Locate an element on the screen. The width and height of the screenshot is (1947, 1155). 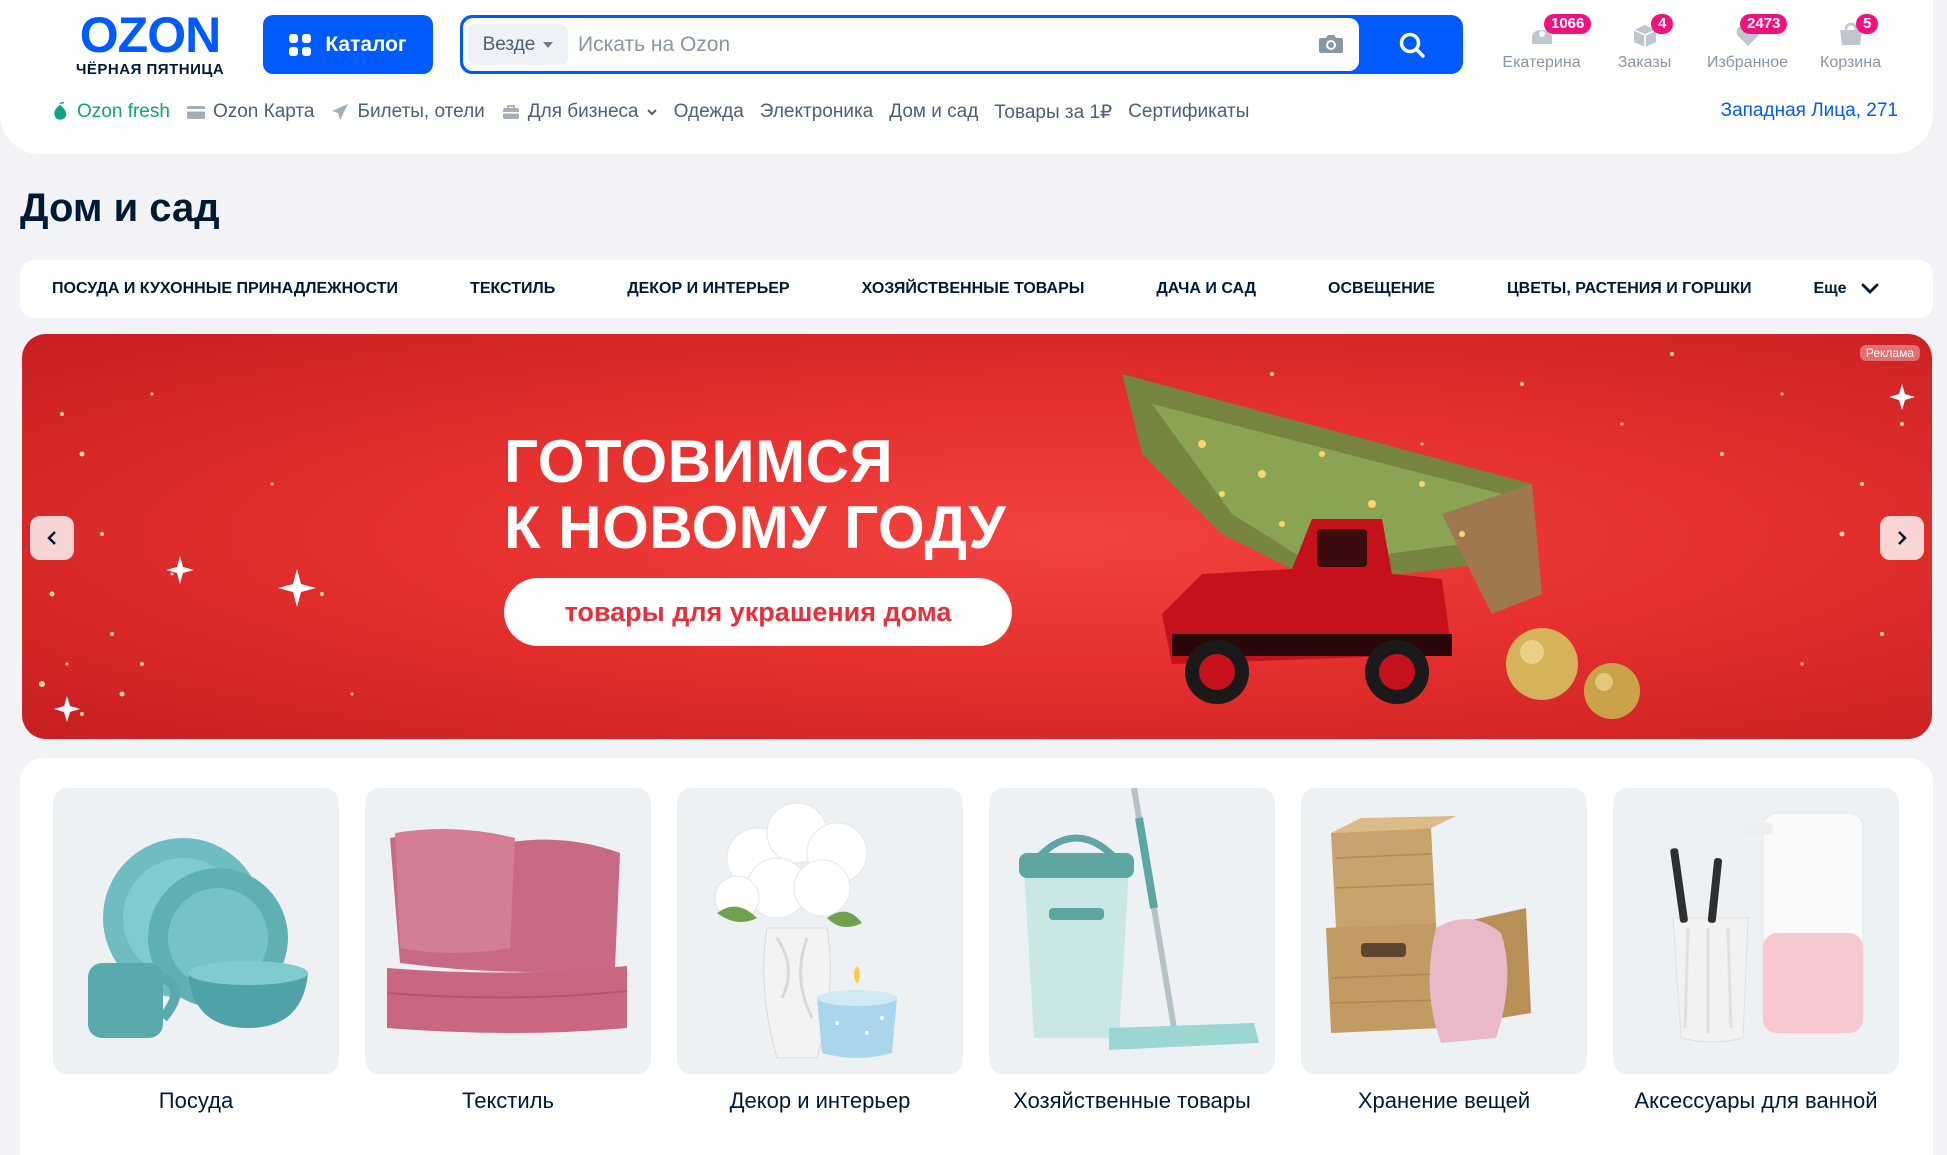
banner-prev-button is located at coordinates (52, 538).